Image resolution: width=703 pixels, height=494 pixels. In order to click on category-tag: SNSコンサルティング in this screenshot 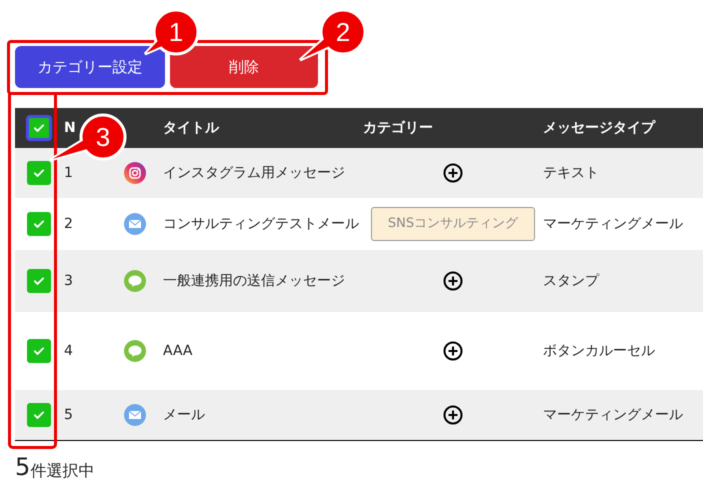, I will do `click(453, 224)`.